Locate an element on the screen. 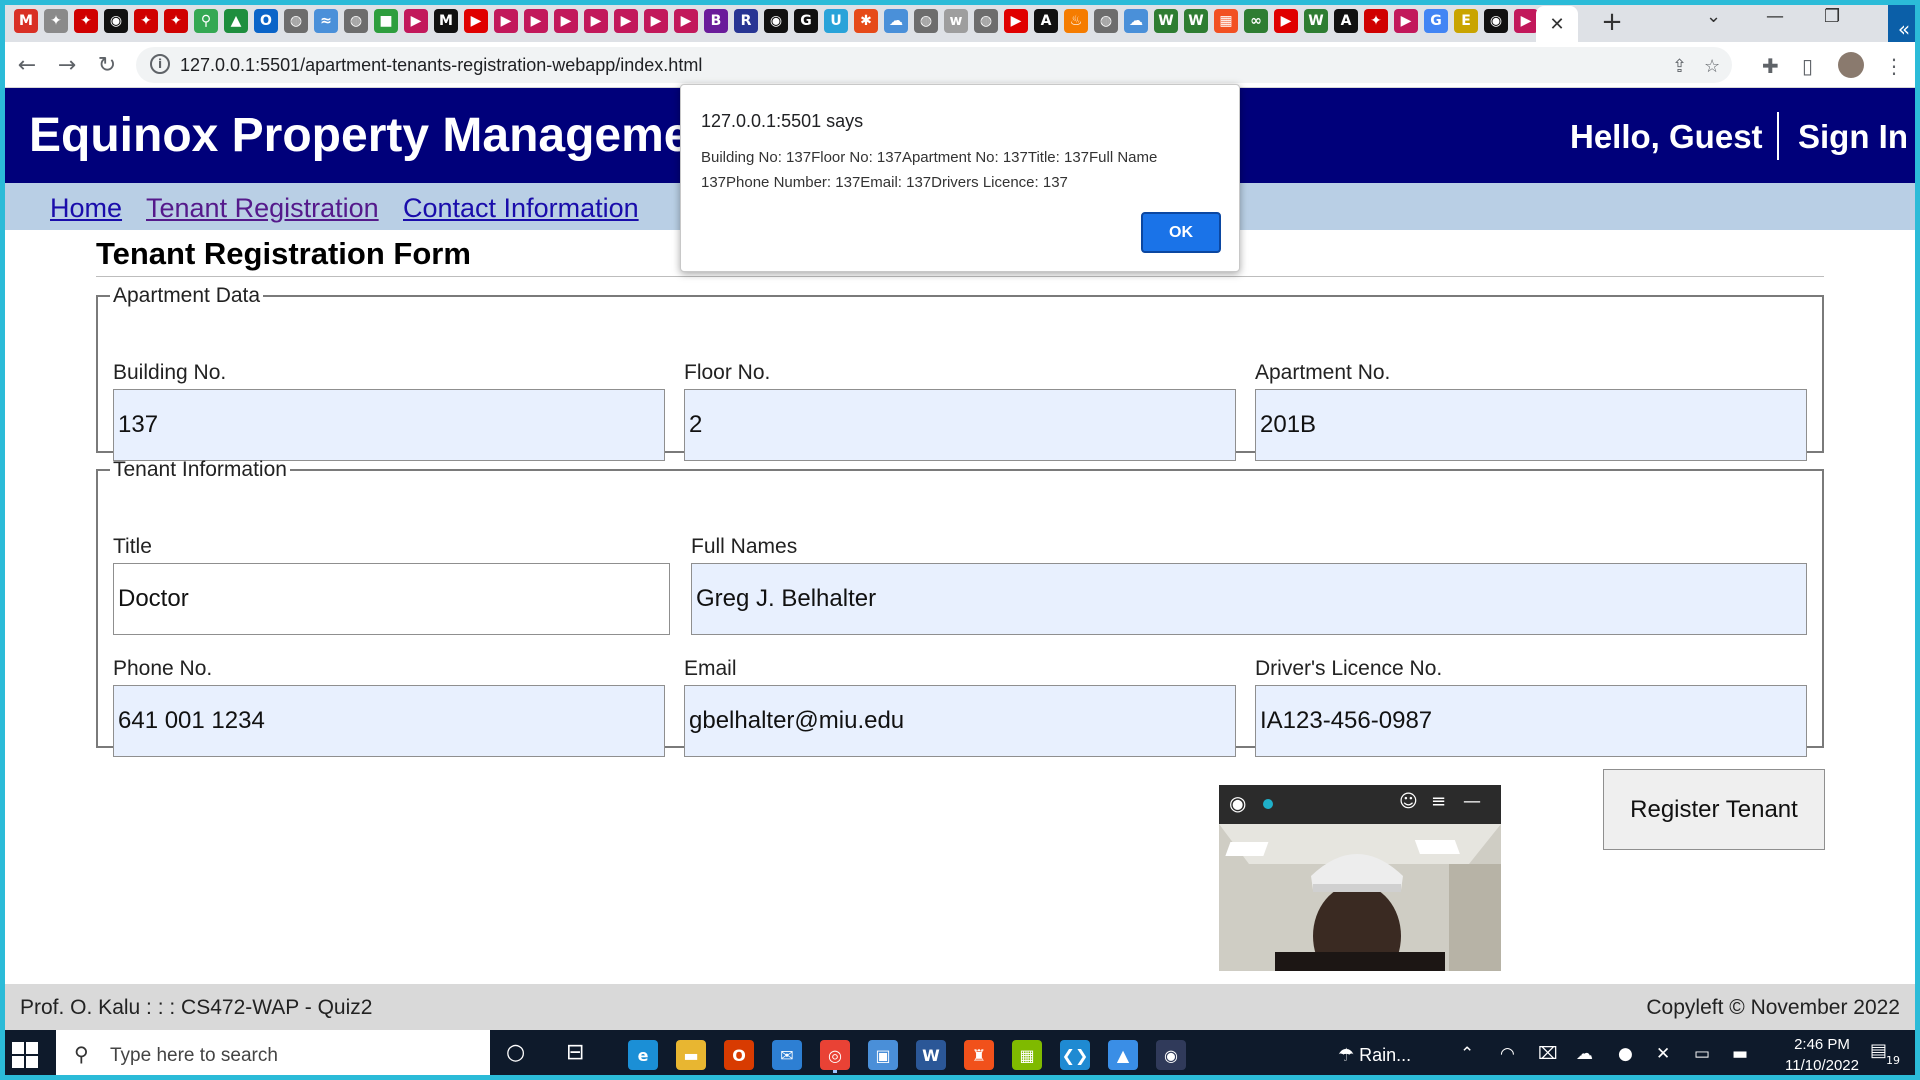  taskbar-search-box: ⚲ Type here to search is located at coordinates (273, 1055).